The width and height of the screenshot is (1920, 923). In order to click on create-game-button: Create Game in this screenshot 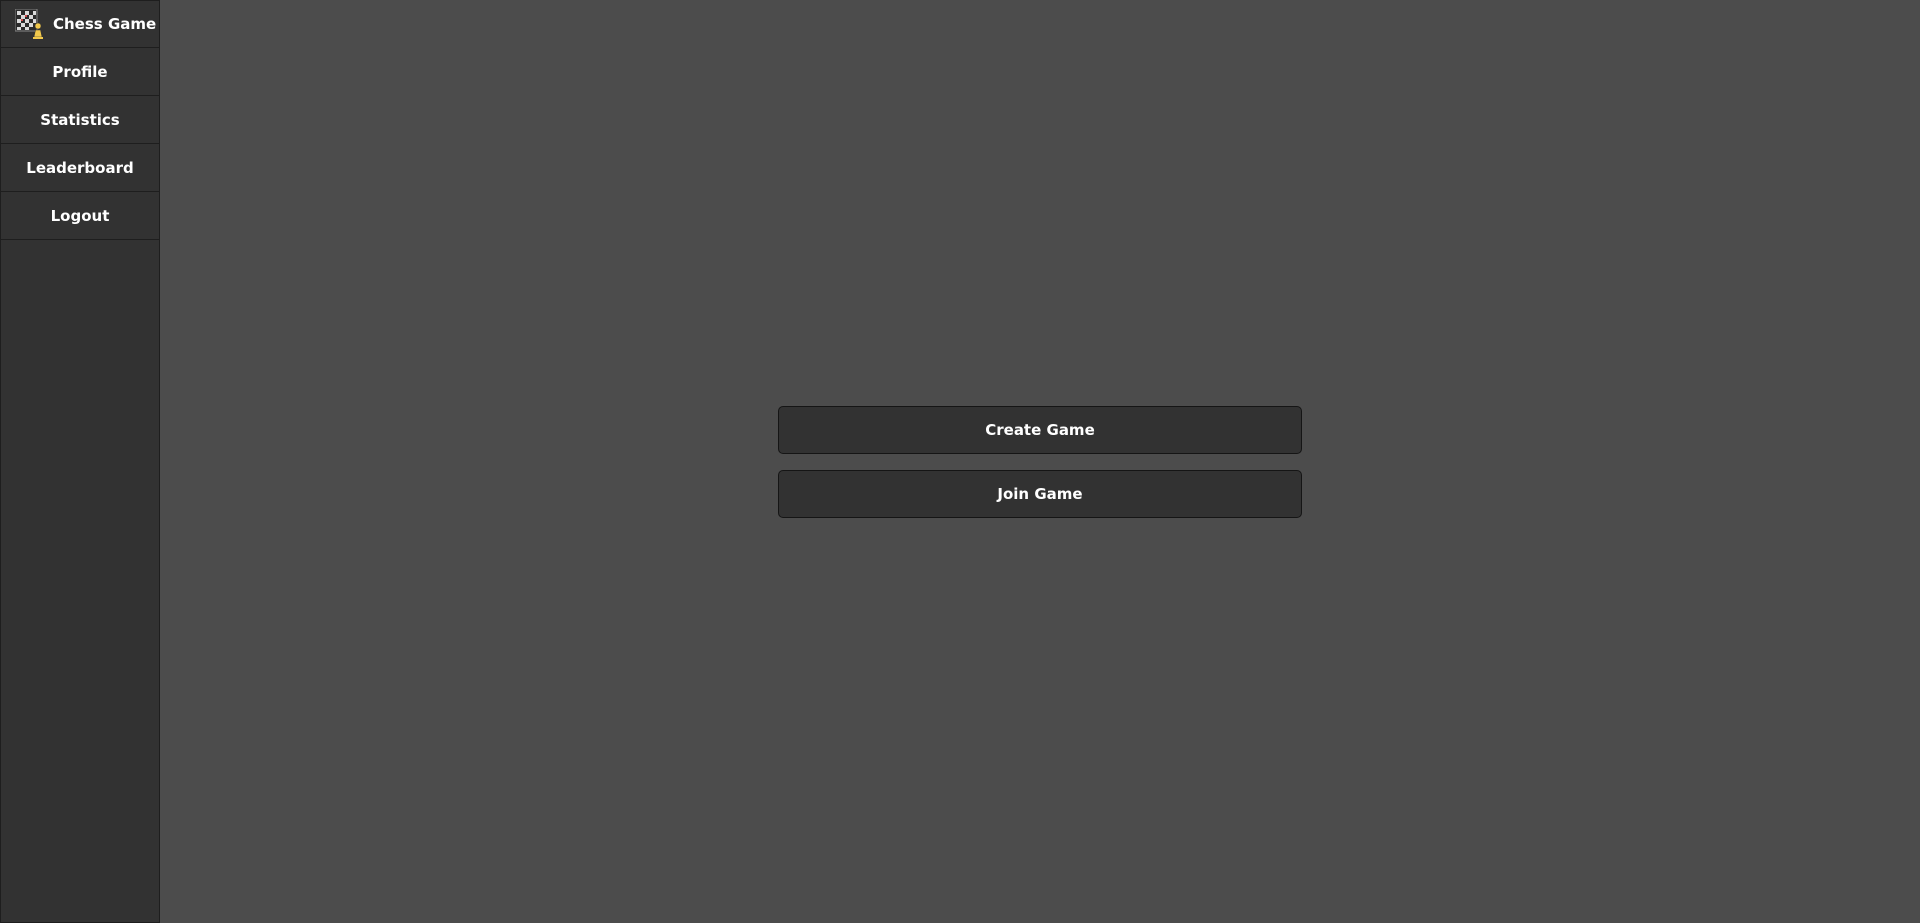, I will do `click(1040, 430)`.